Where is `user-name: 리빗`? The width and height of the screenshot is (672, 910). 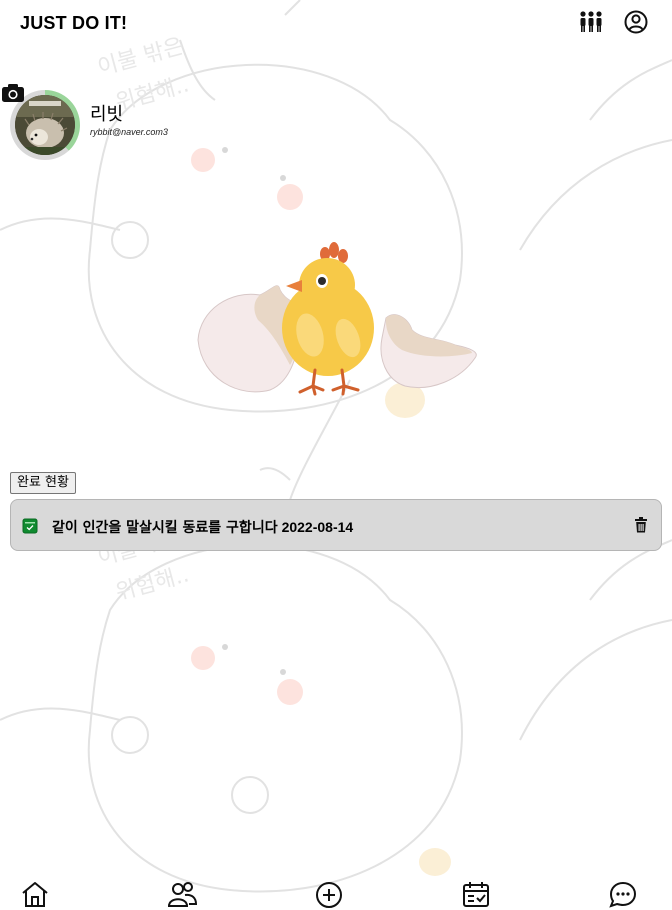
user-name: 리빗 is located at coordinates (107, 114).